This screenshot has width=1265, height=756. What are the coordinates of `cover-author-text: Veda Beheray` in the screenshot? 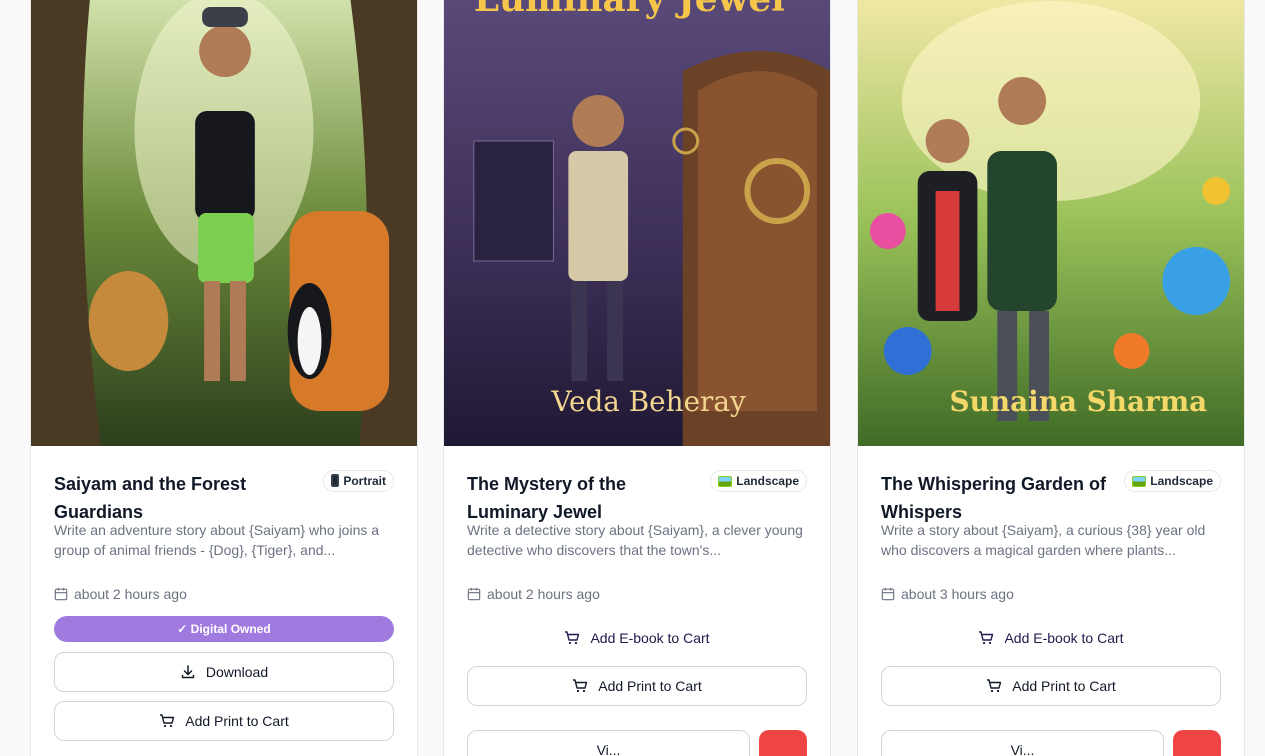 It's located at (647, 401).